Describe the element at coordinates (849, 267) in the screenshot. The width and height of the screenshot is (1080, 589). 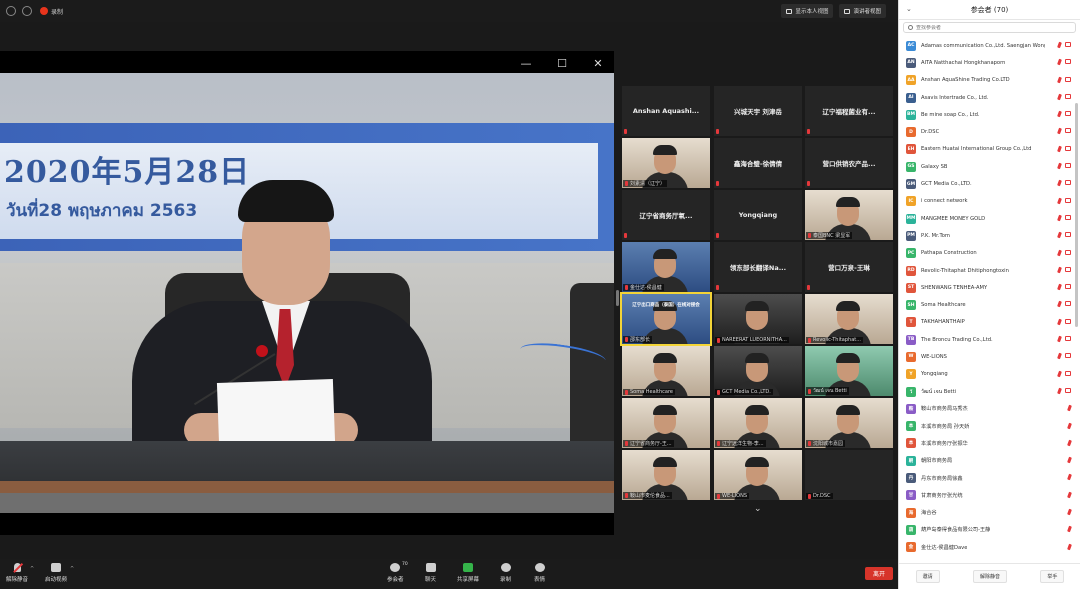
I see `gallery-tile: 营口万泉-王琳` at that location.